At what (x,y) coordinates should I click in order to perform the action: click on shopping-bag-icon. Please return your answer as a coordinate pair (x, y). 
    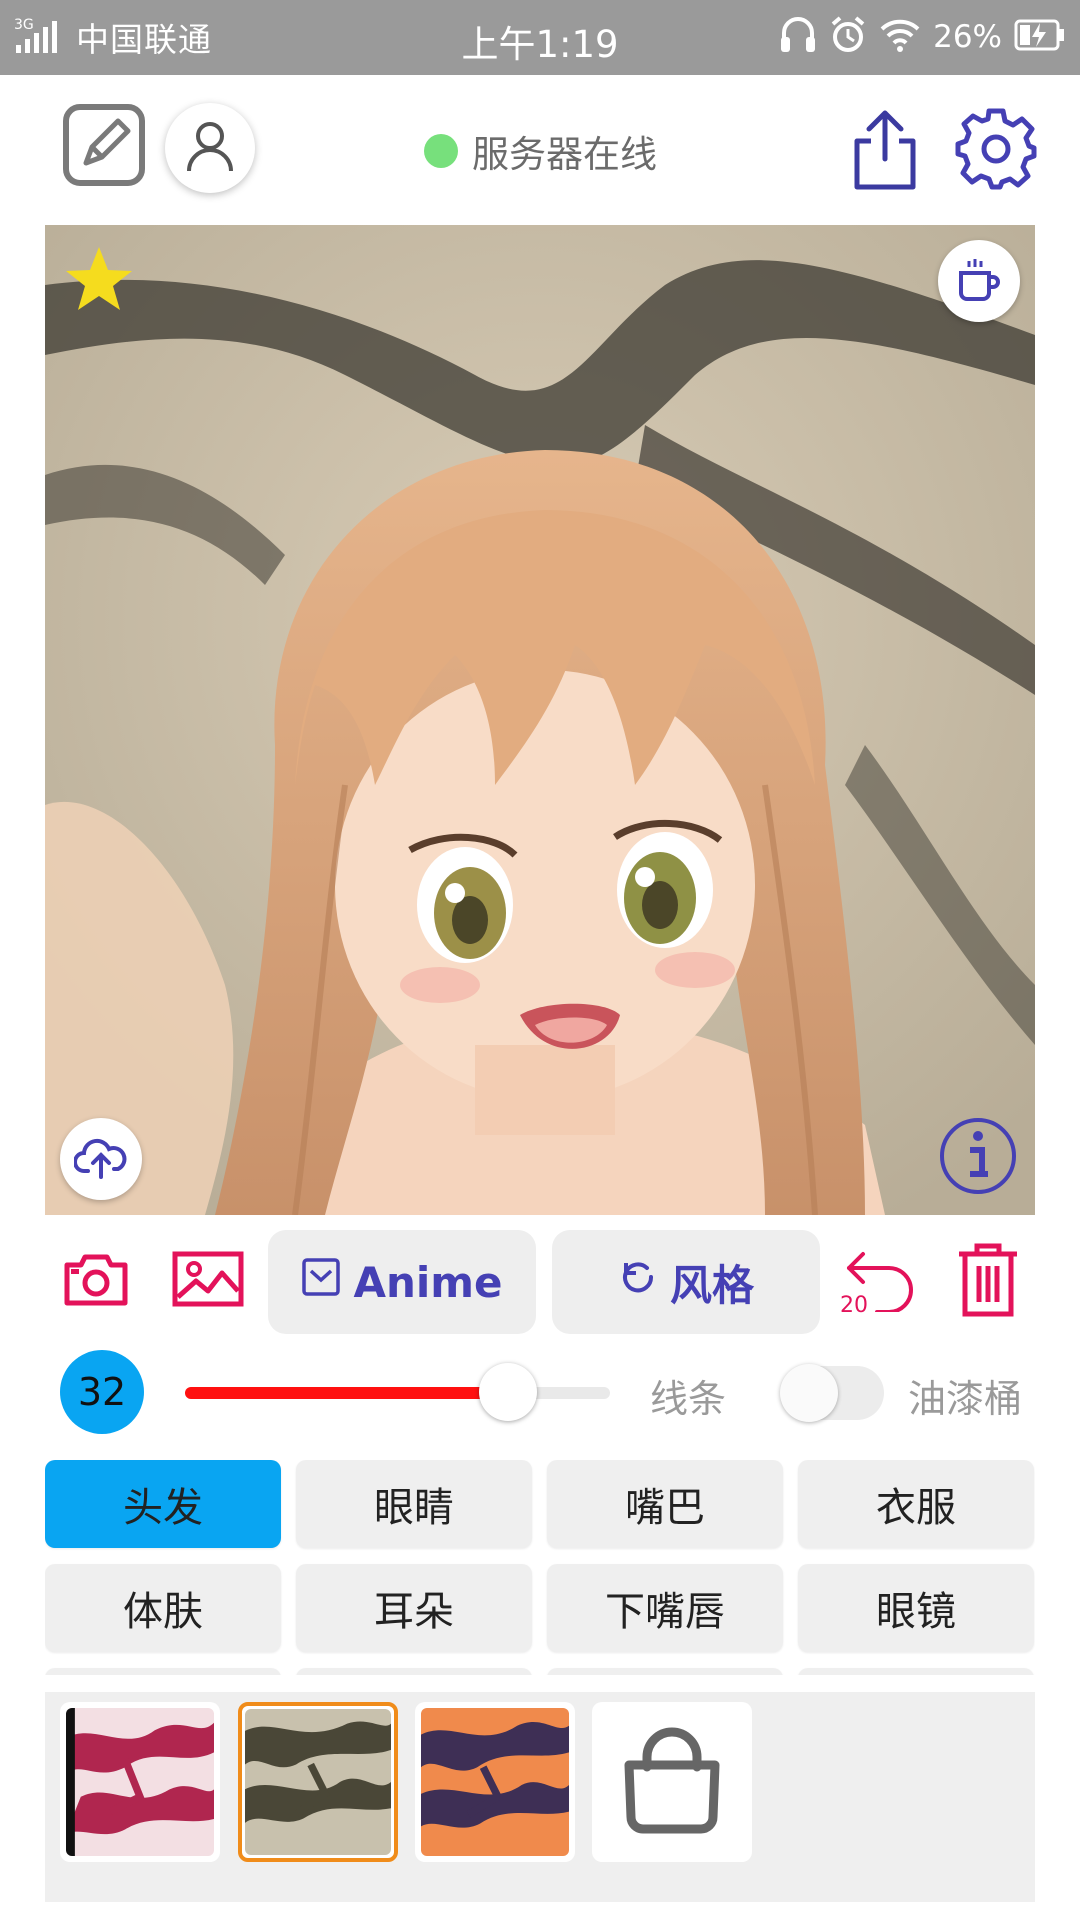
    Looking at the image, I should click on (672, 1782).